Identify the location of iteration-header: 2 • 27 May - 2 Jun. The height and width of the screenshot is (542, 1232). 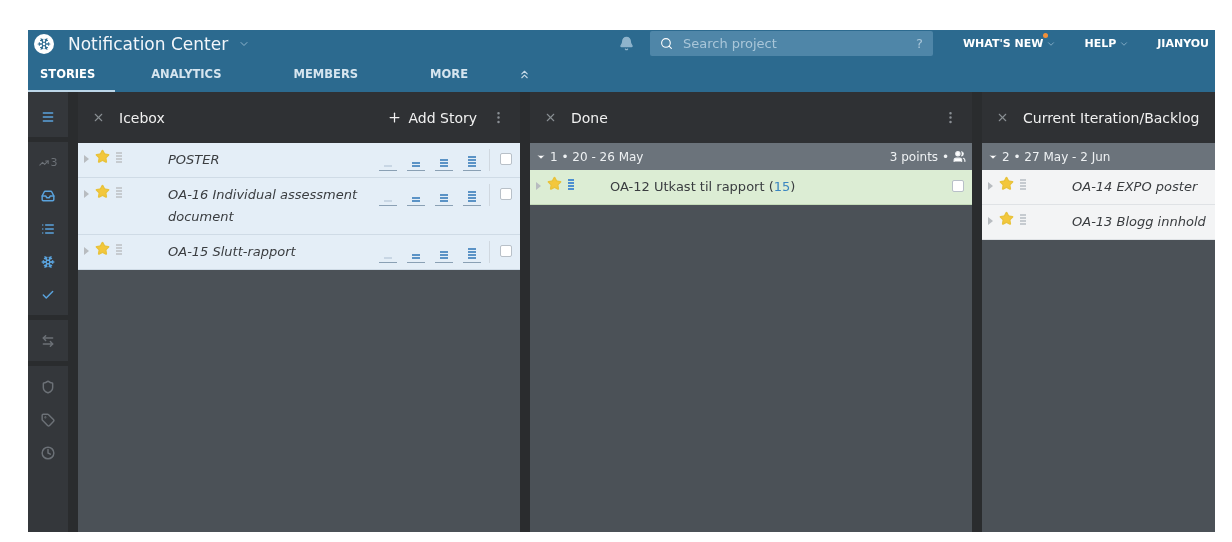
(1098, 156).